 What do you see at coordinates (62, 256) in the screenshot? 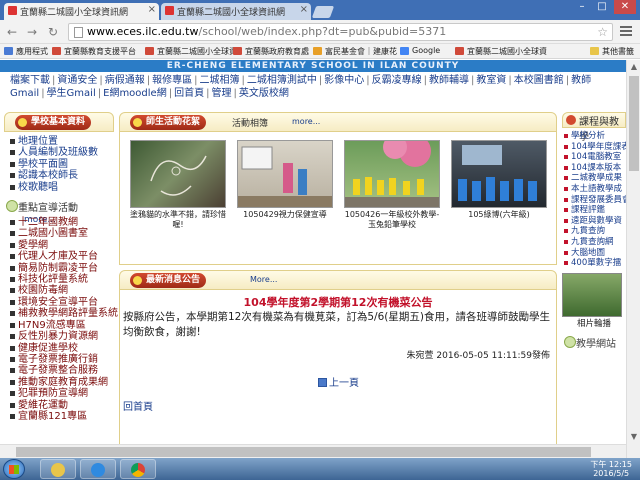
I see `promo-link: 代理人才庫及平台` at bounding box center [62, 256].